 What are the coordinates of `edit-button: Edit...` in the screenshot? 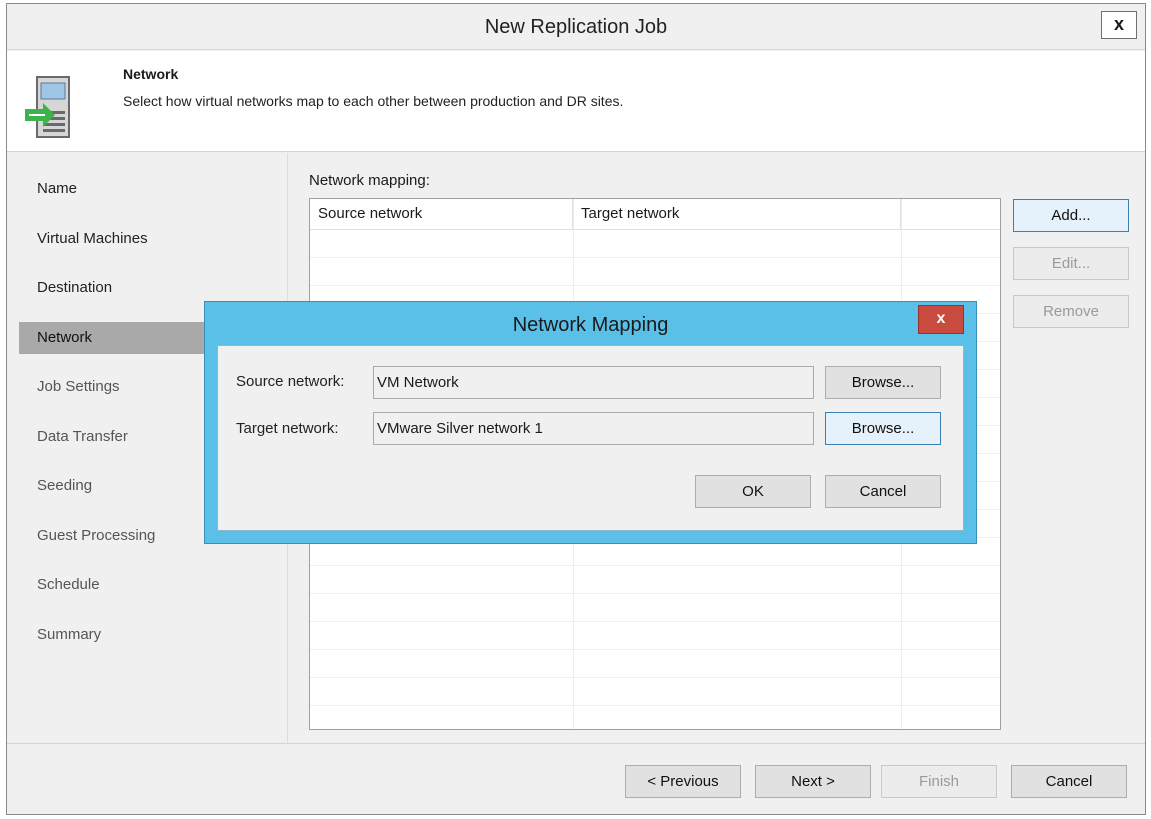 It's located at (1071, 263).